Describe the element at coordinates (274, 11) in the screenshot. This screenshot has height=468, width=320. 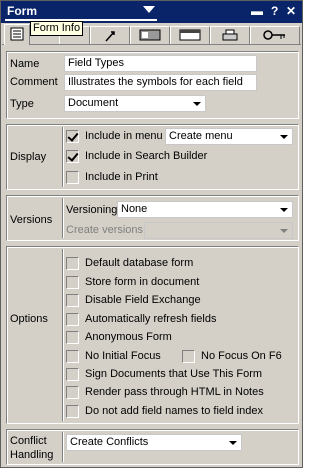
I see `help-icon: ?` at that location.